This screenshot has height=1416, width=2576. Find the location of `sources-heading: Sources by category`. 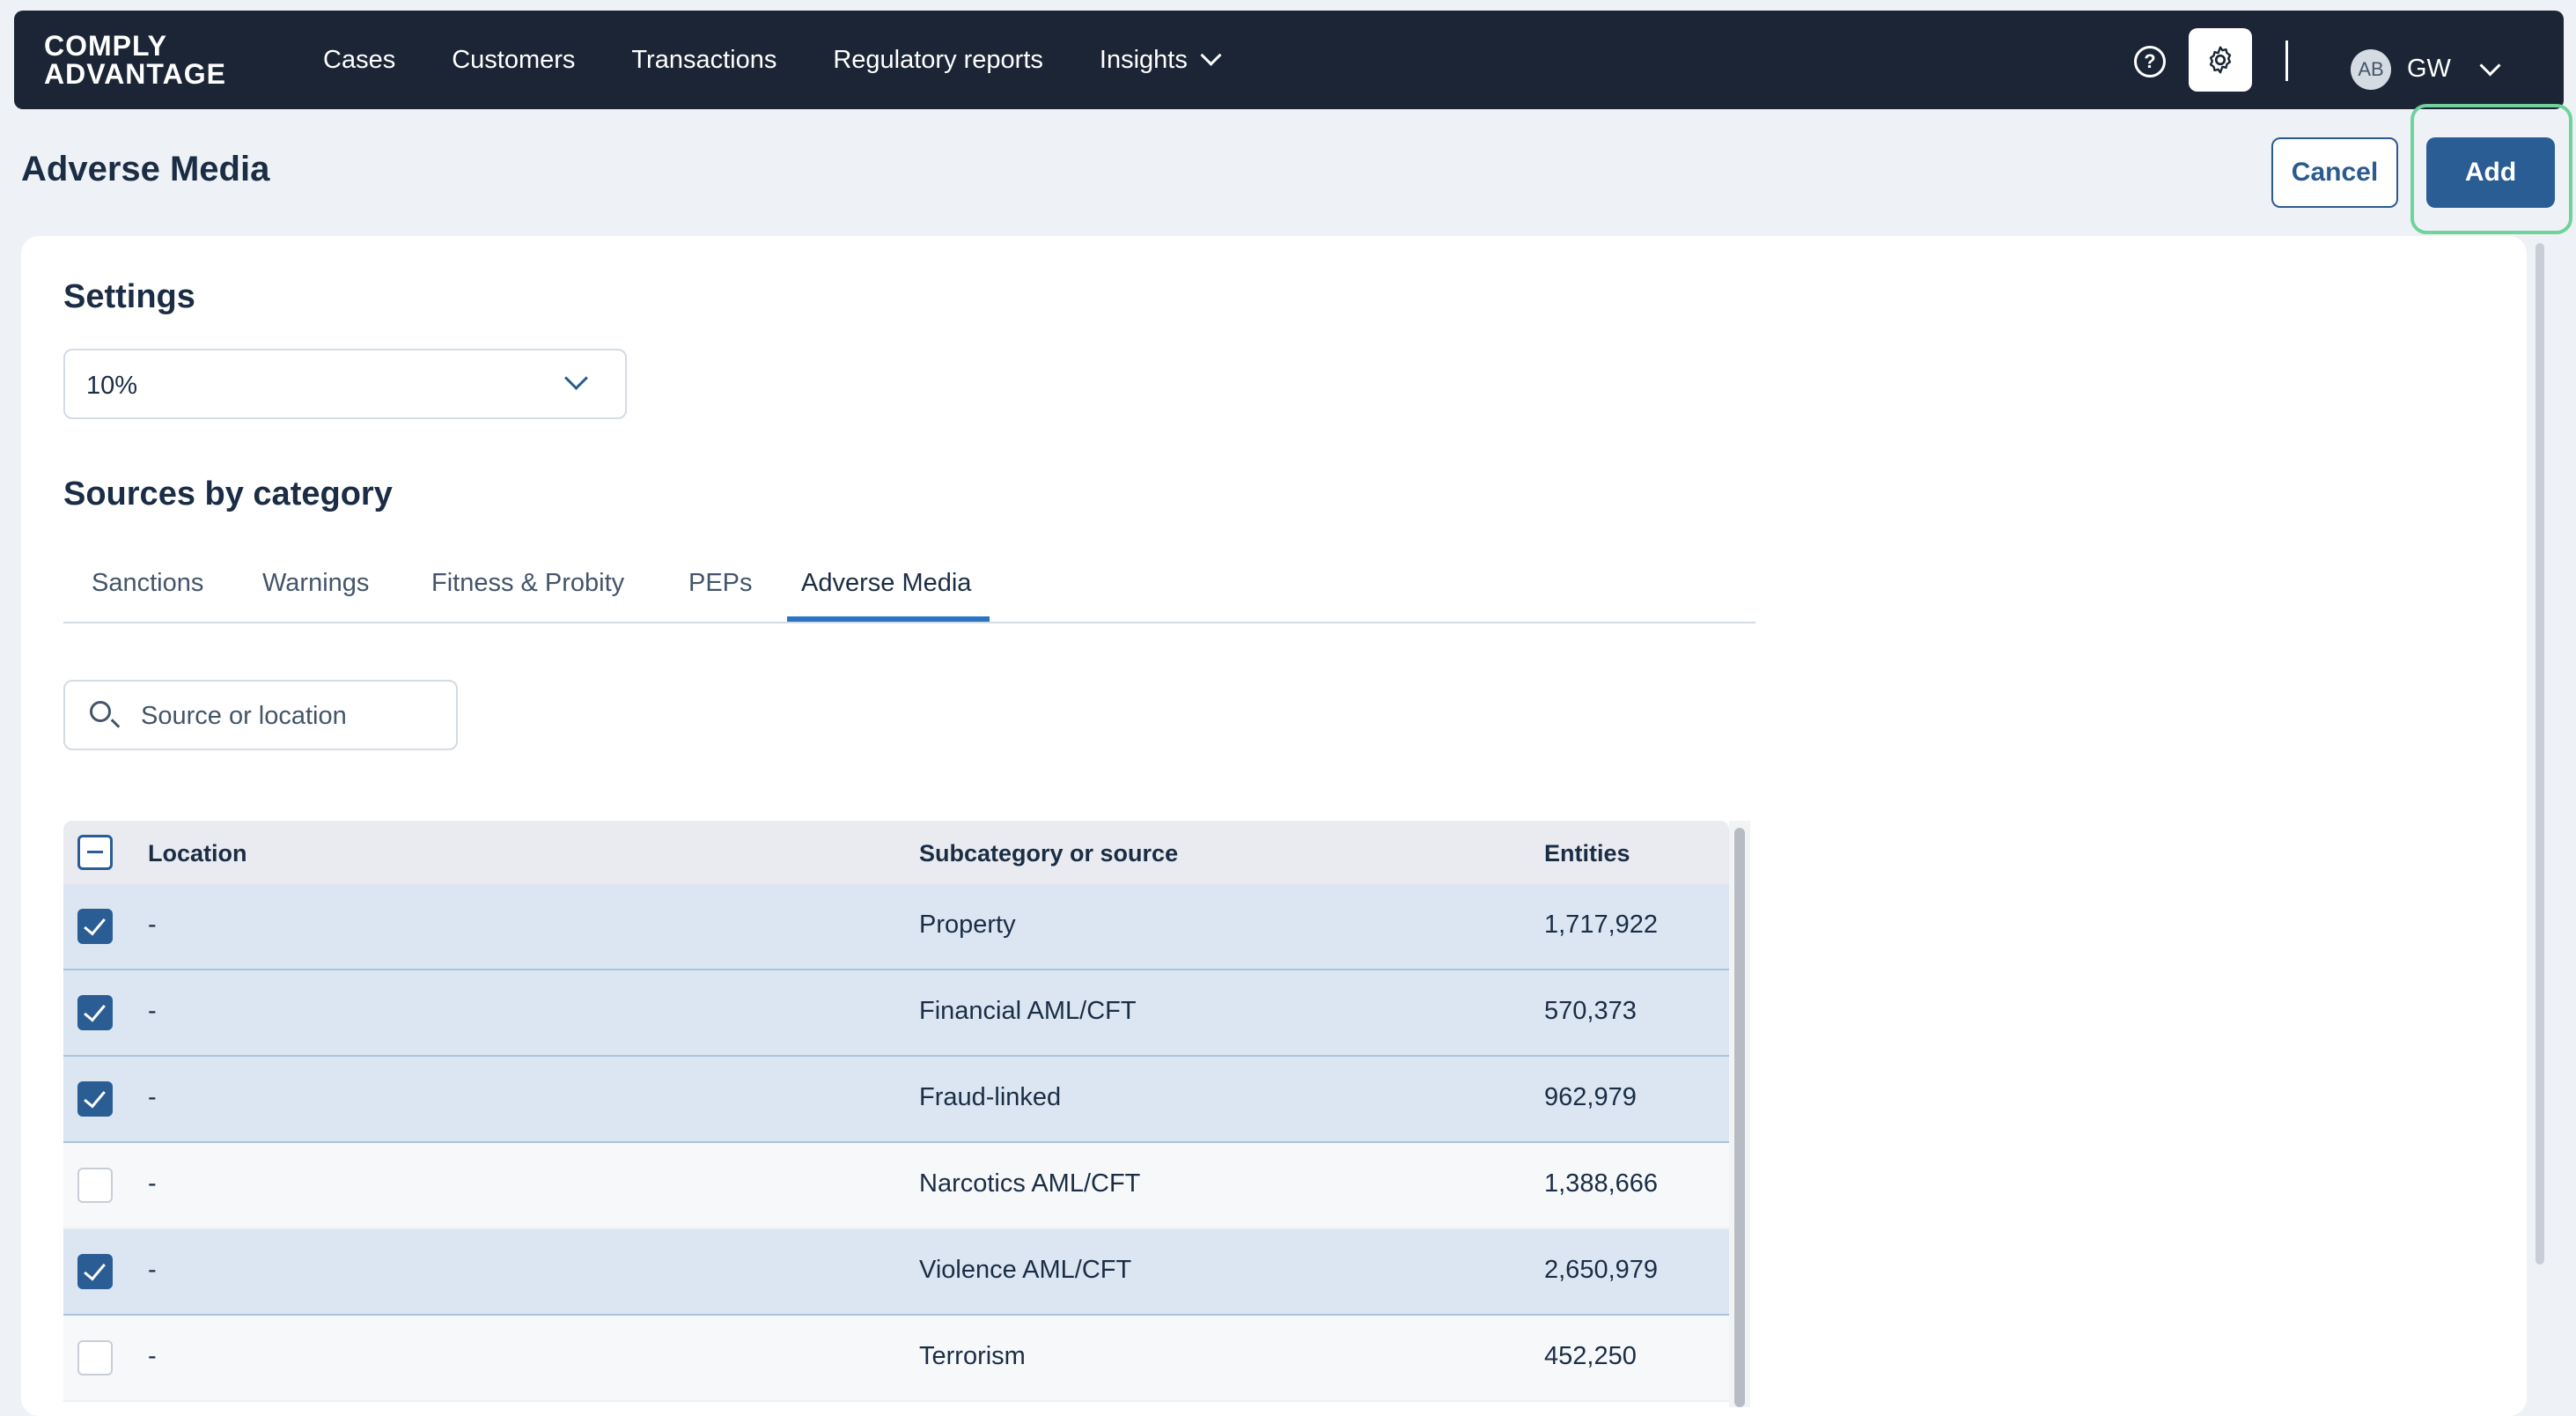

sources-heading: Sources by category is located at coordinates (228, 494).